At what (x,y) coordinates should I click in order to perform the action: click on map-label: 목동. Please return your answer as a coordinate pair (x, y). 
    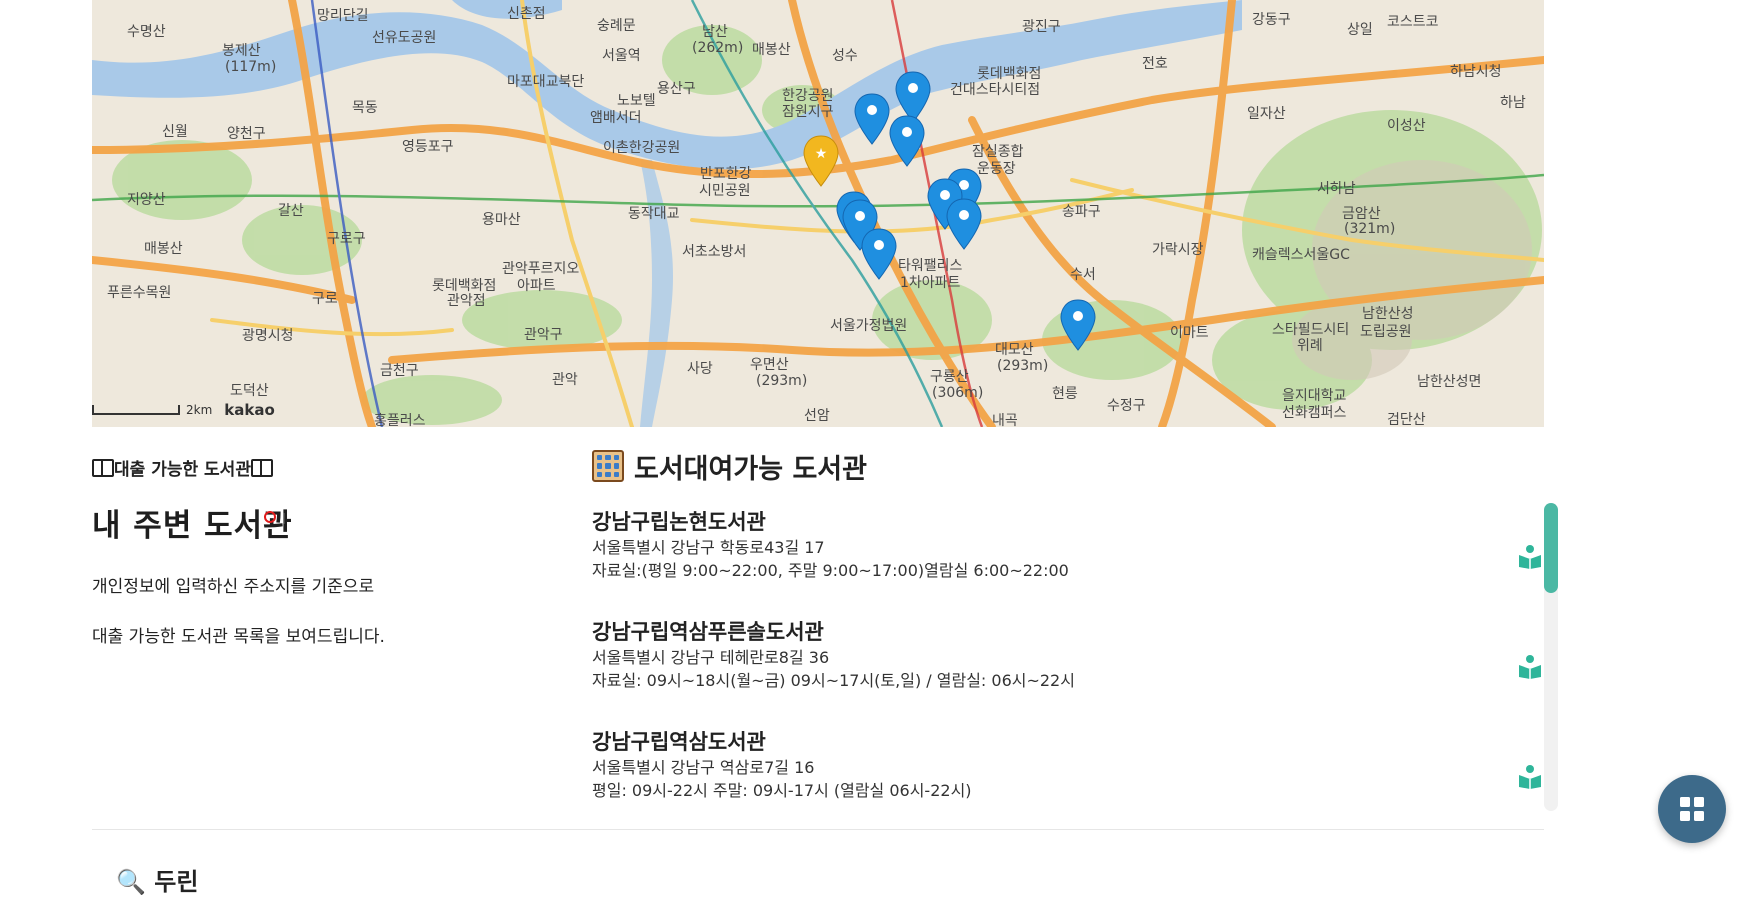
    Looking at the image, I should click on (365, 108).